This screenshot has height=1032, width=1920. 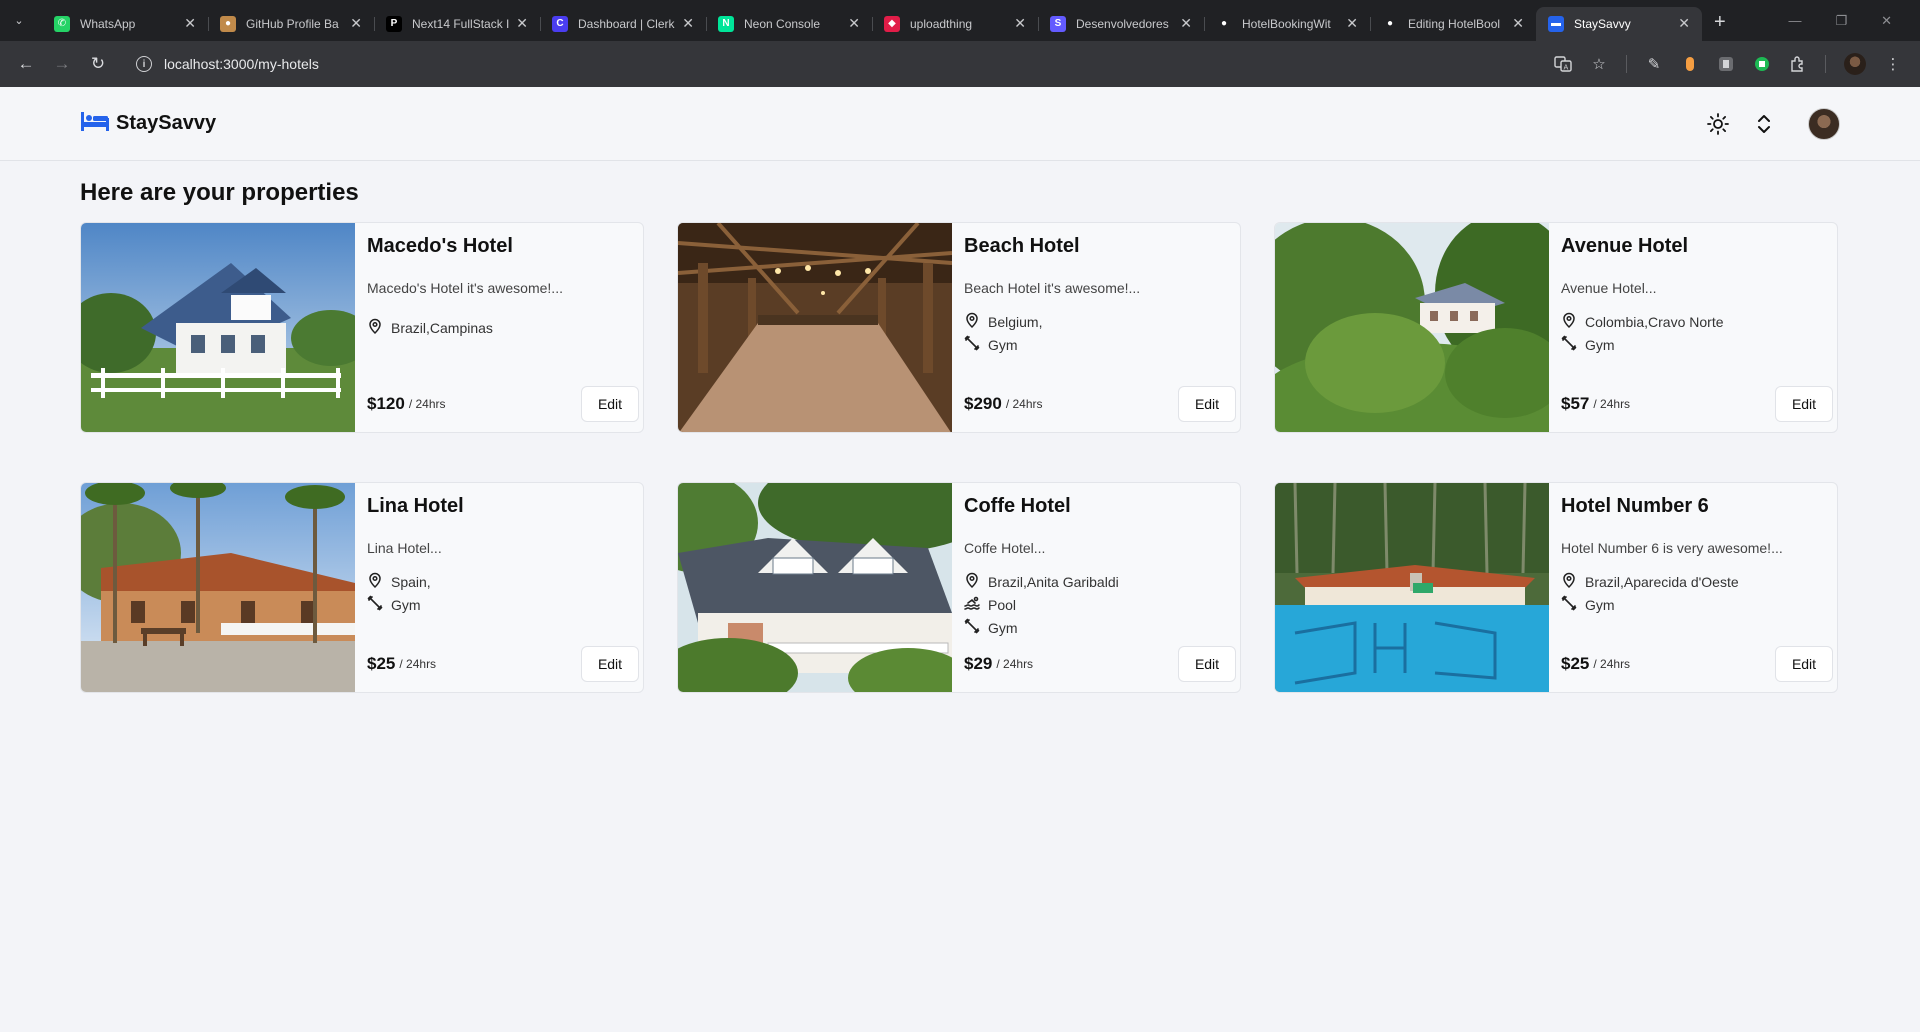 I want to click on tab-favicon-icon: ●, so click(x=1224, y=23).